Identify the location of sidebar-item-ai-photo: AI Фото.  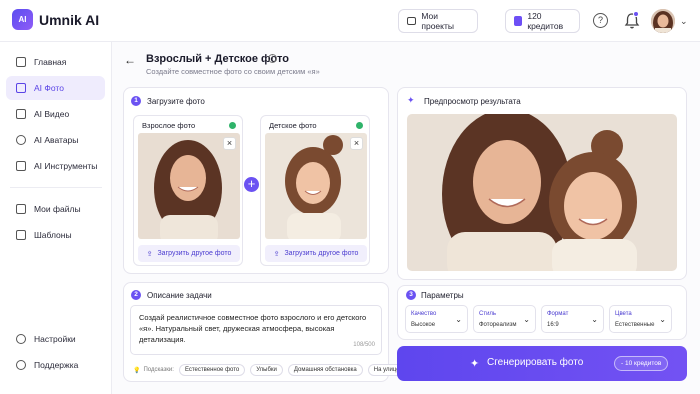
(55, 88).